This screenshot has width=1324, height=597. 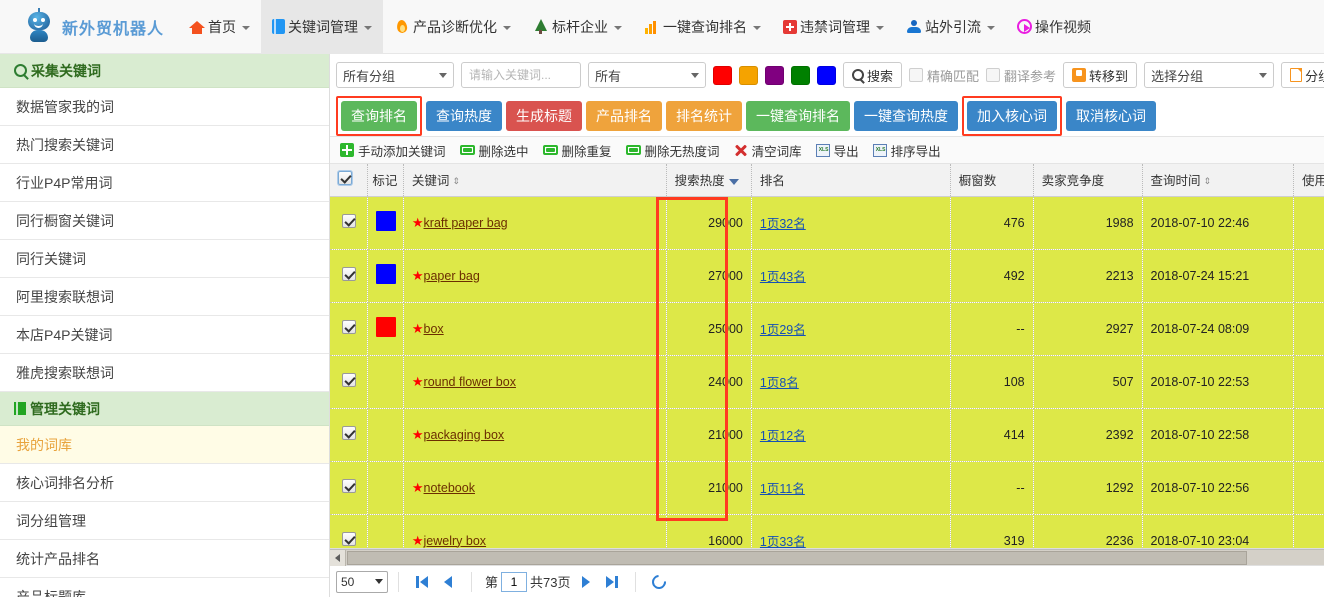 What do you see at coordinates (164, 445) in the screenshot?
I see `sidebar-item-2-1: 我的词库` at bounding box center [164, 445].